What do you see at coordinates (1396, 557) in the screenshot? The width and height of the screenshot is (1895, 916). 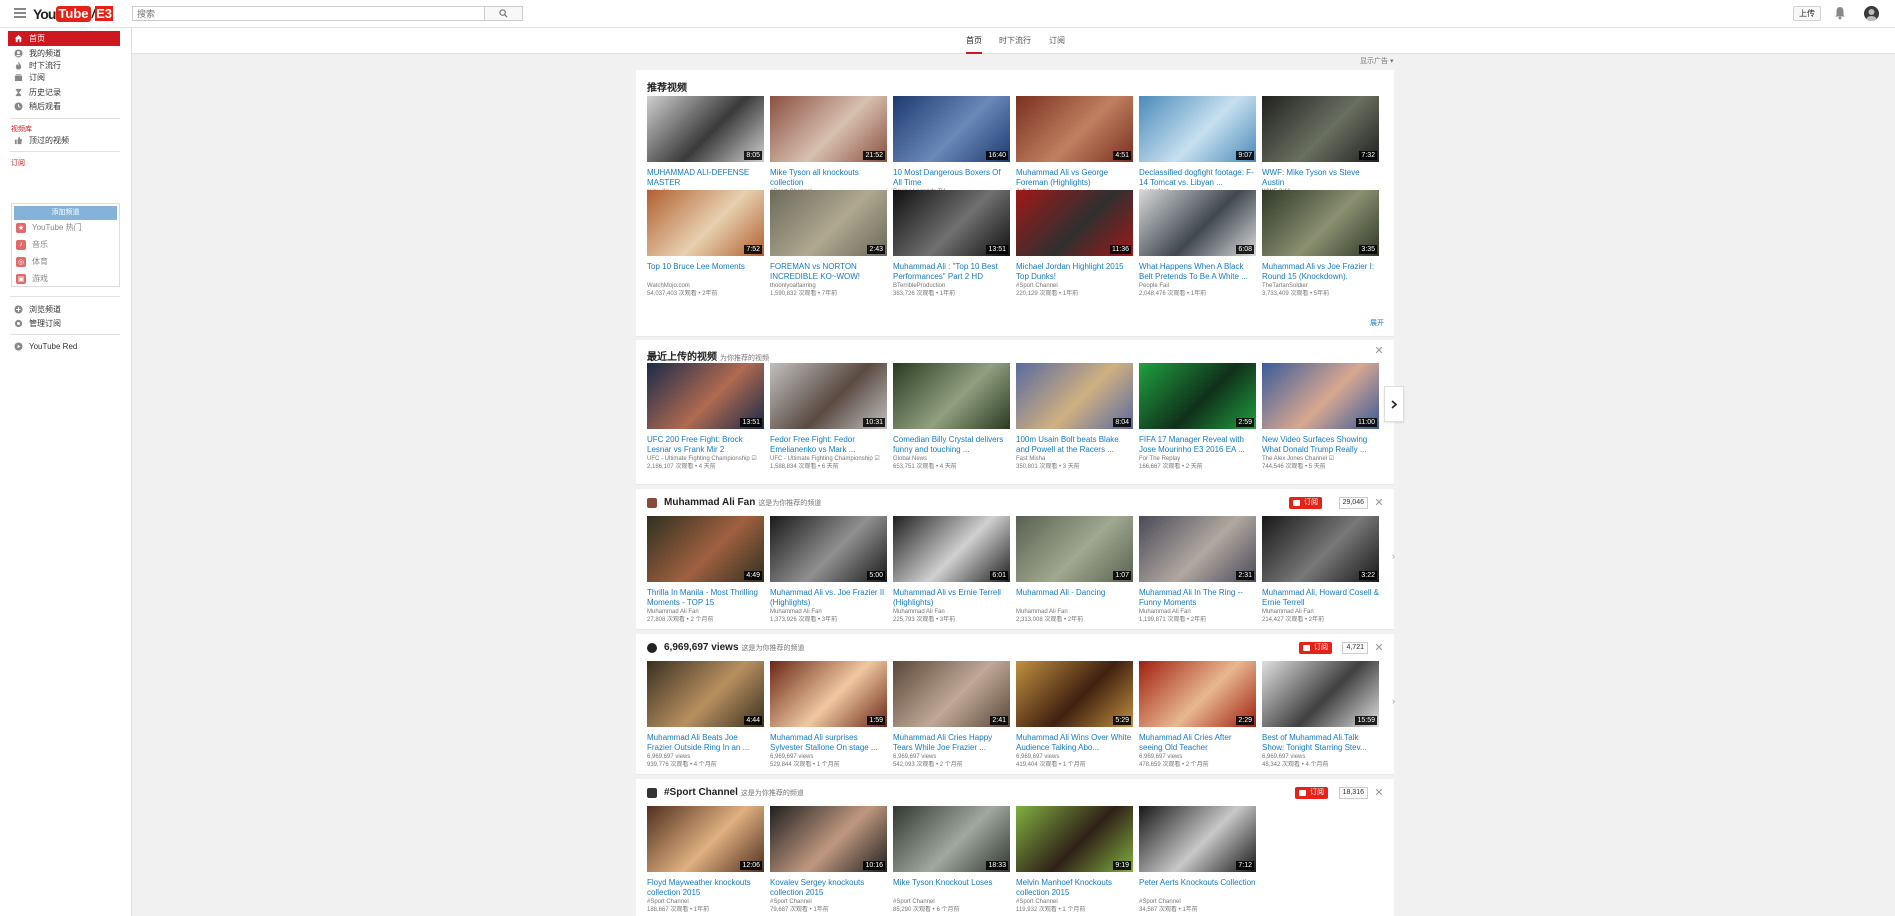 I see `chevron-right-icon: ›` at bounding box center [1396, 557].